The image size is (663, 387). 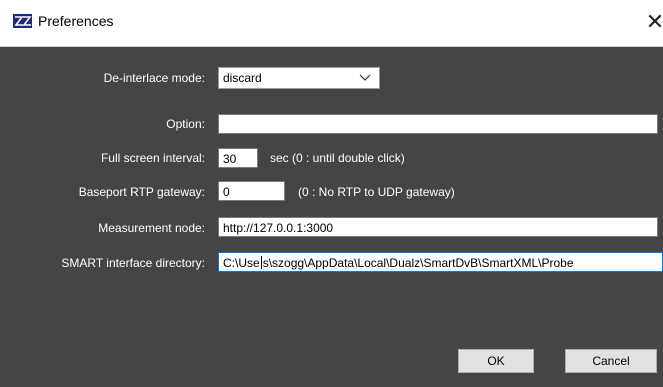 What do you see at coordinates (299, 78) in the screenshot?
I see `deinterlace-select: discard` at bounding box center [299, 78].